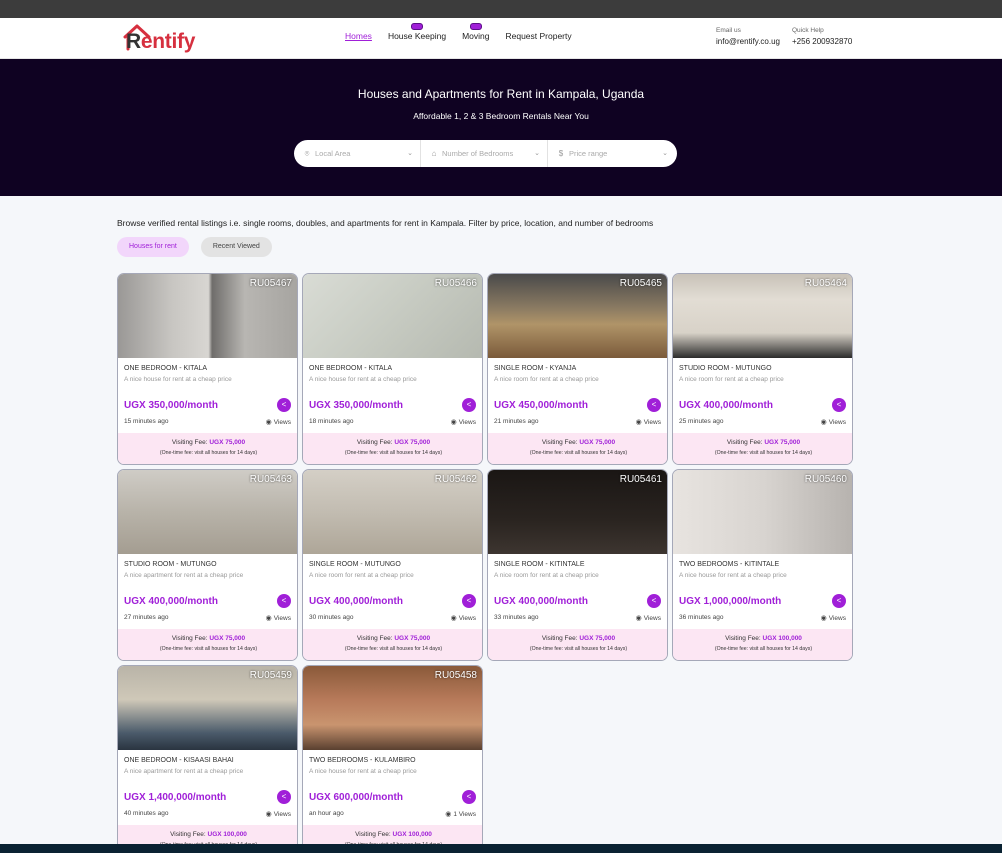  Describe the element at coordinates (501, 9) in the screenshot. I see `browser-top-bar` at that location.